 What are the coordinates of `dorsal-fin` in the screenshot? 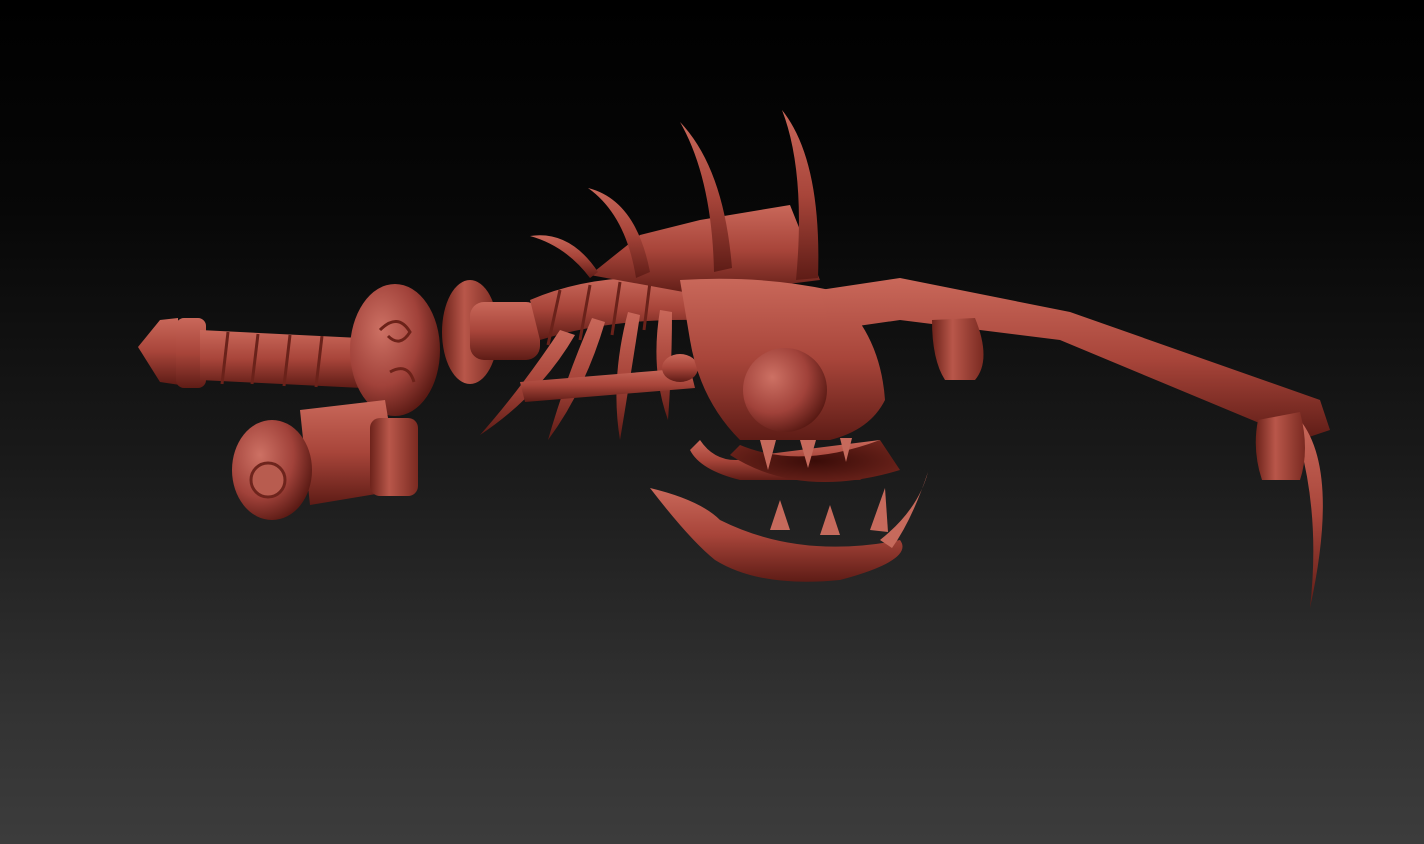 It's located at (675, 202).